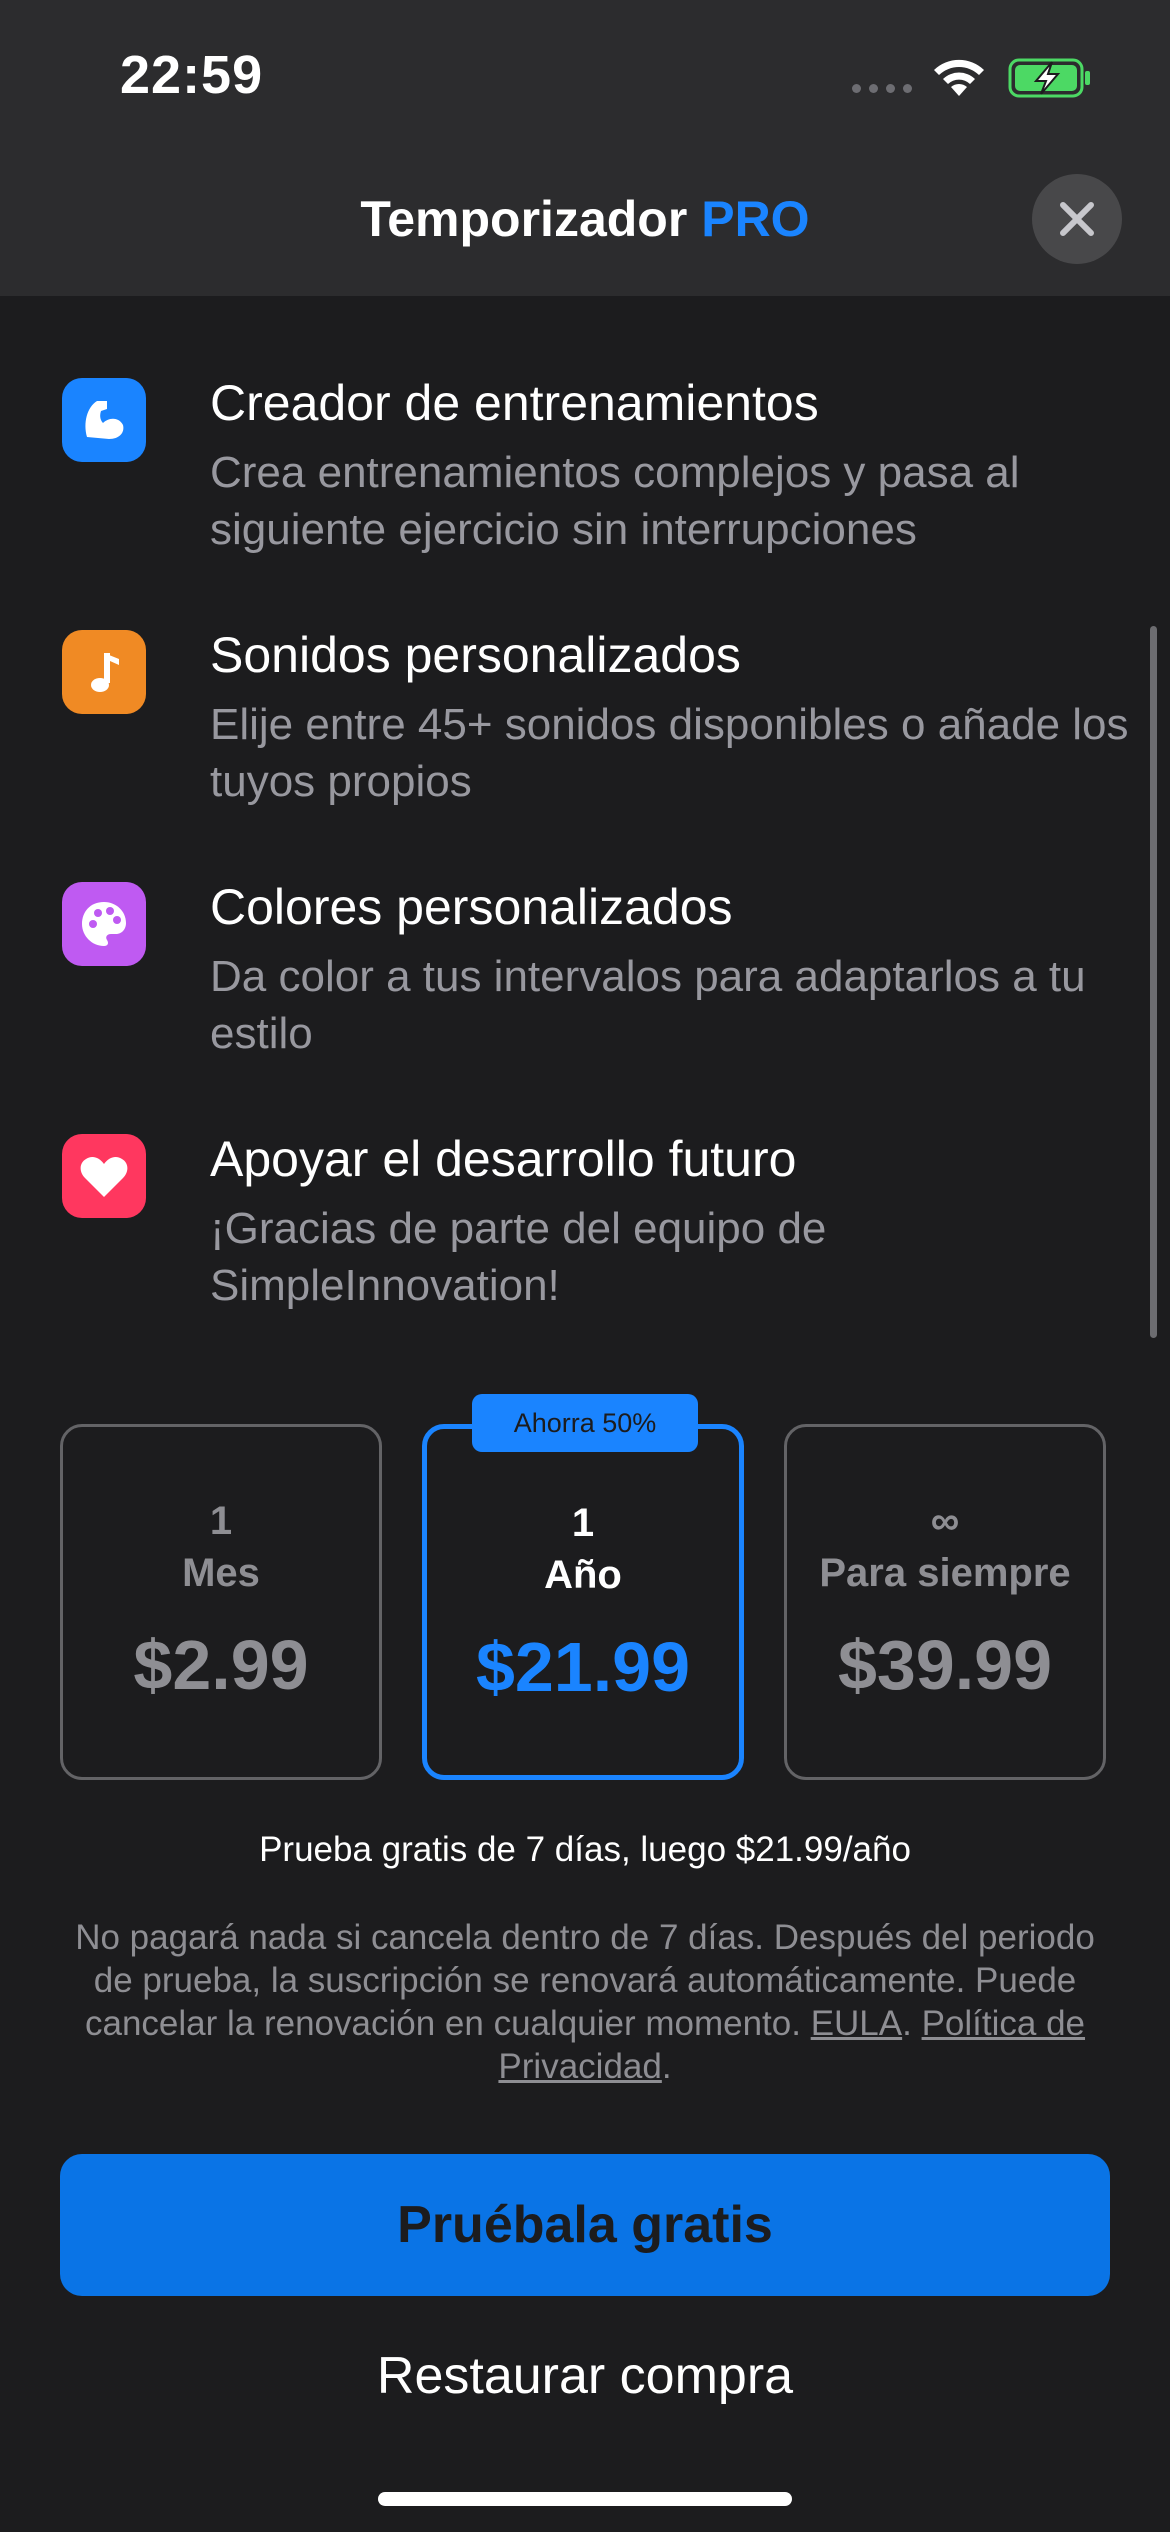  What do you see at coordinates (1049, 78) in the screenshot?
I see `battery-charging-icon` at bounding box center [1049, 78].